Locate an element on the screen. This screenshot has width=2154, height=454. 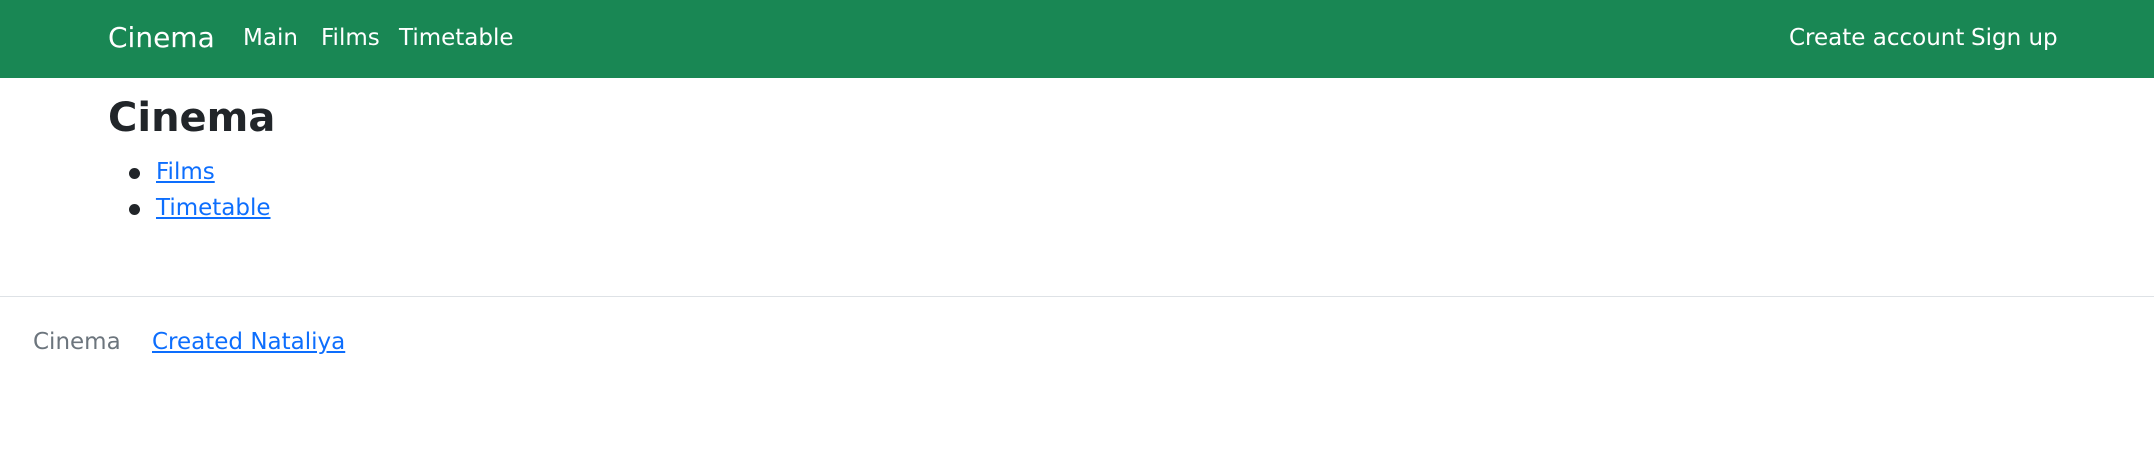
main-link-list: Films Timetable is located at coordinates (200, 192).